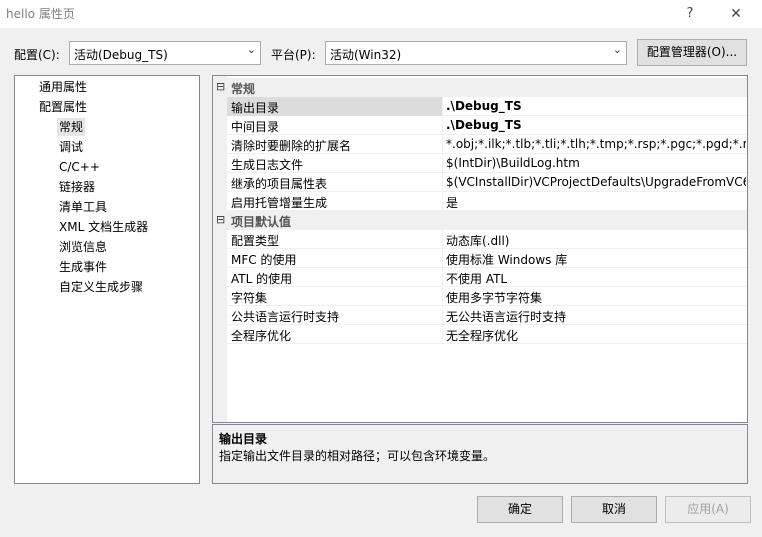 The width and height of the screenshot is (762, 537). I want to click on property-value: 使用标准 Windows 库, so click(596, 259).